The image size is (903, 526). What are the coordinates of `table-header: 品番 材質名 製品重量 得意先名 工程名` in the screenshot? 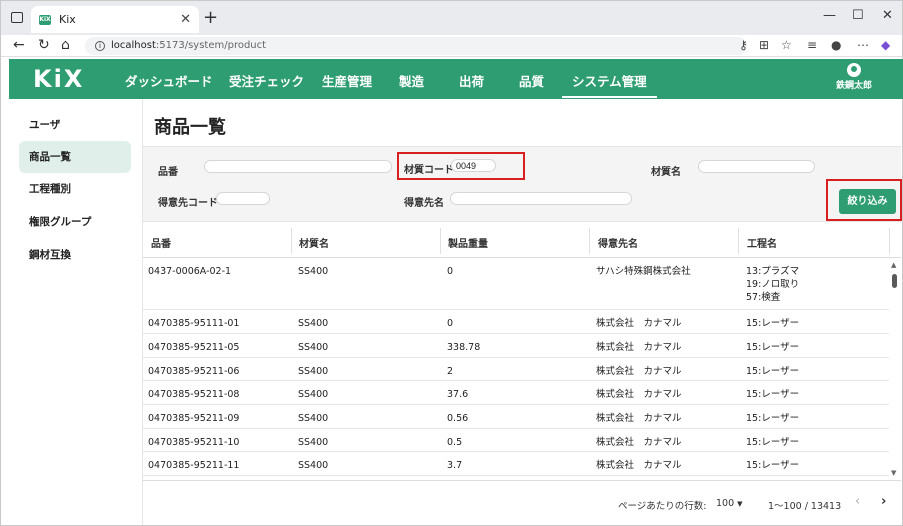 It's located at (522, 241).